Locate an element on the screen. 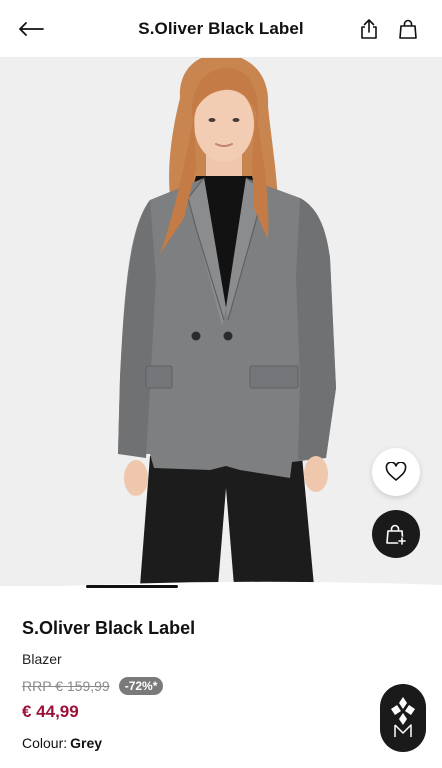 This screenshot has height=768, width=442. product-type: Blazer is located at coordinates (42, 659).